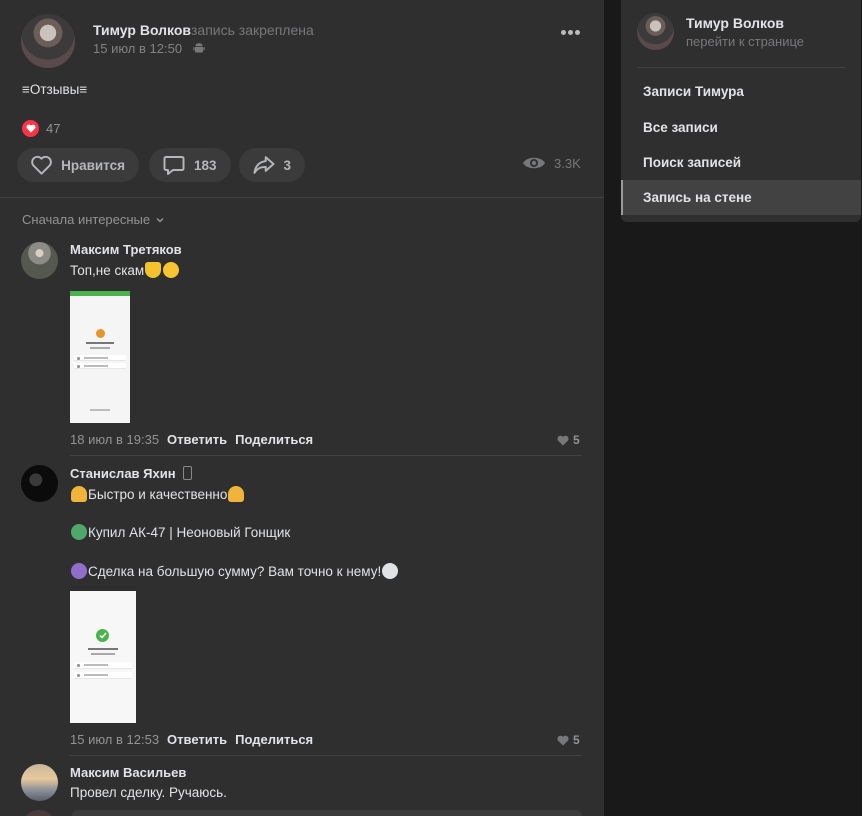  I want to click on comment-meta: 18 июл в 19:35 Ответить Поделиться, so click(191, 439).